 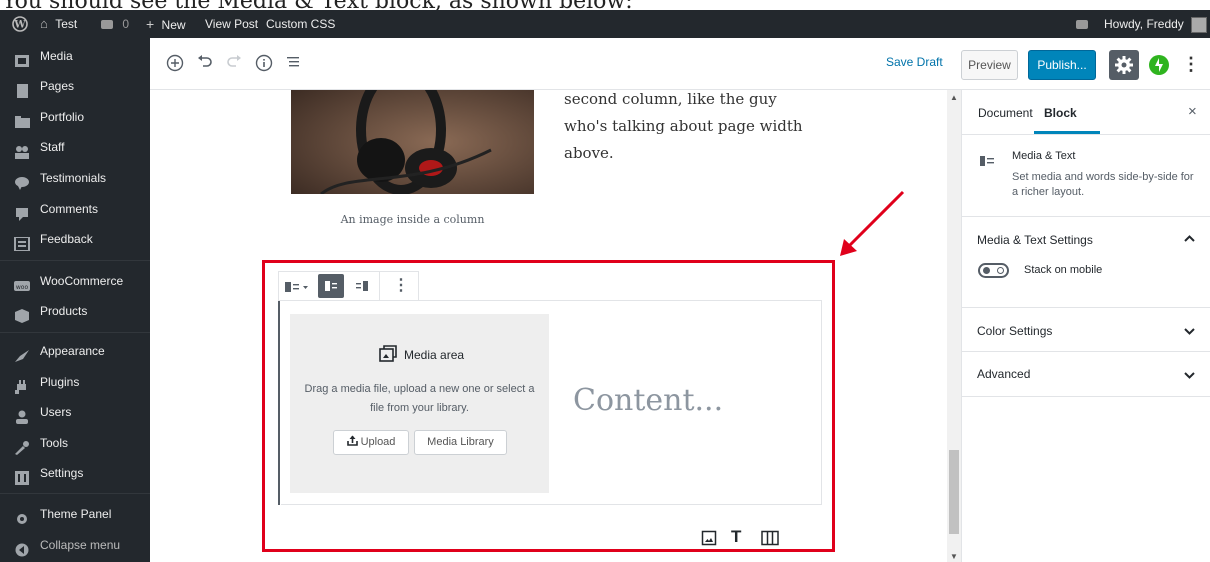 I want to click on block-focus-line, so click(x=279, y=388).